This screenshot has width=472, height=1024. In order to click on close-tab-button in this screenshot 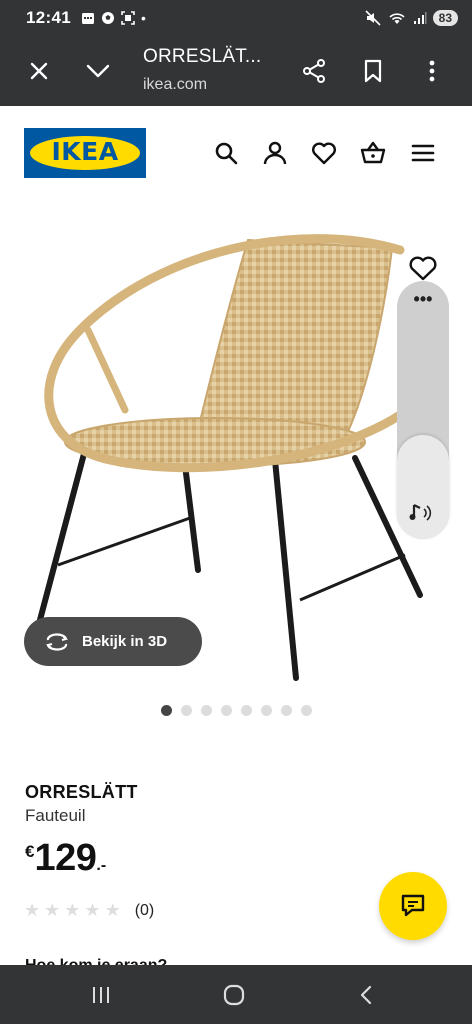, I will do `click(39, 71)`.